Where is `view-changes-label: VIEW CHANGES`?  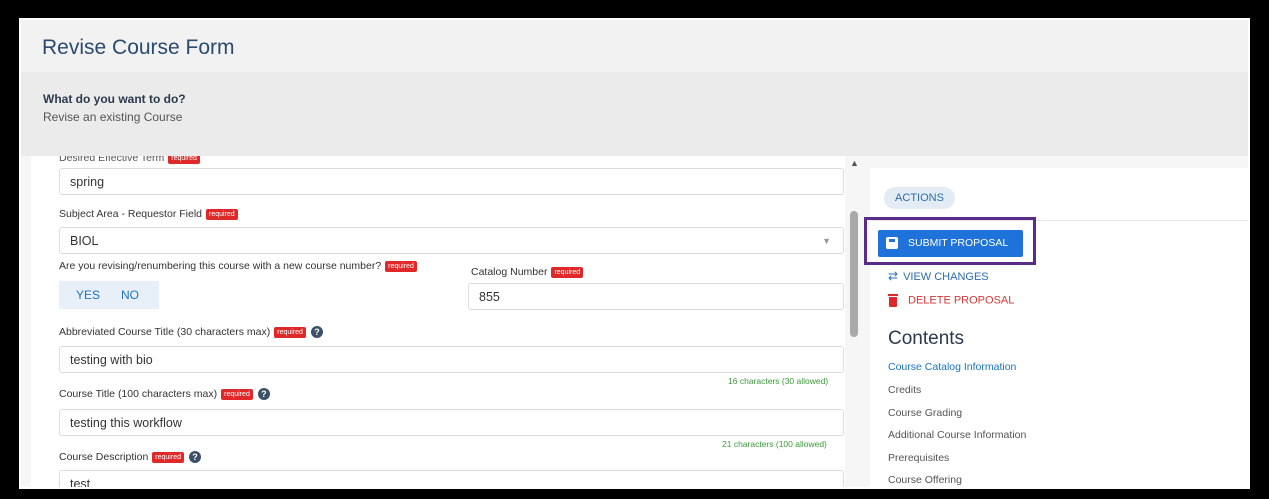
view-changes-label: VIEW CHANGES is located at coordinates (946, 277).